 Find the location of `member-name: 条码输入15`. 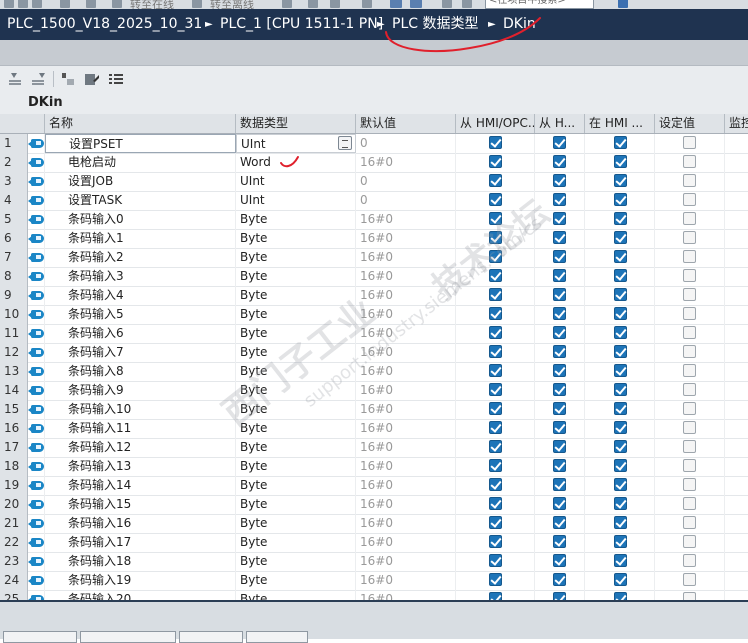

member-name: 条码输入15 is located at coordinates (140, 504).